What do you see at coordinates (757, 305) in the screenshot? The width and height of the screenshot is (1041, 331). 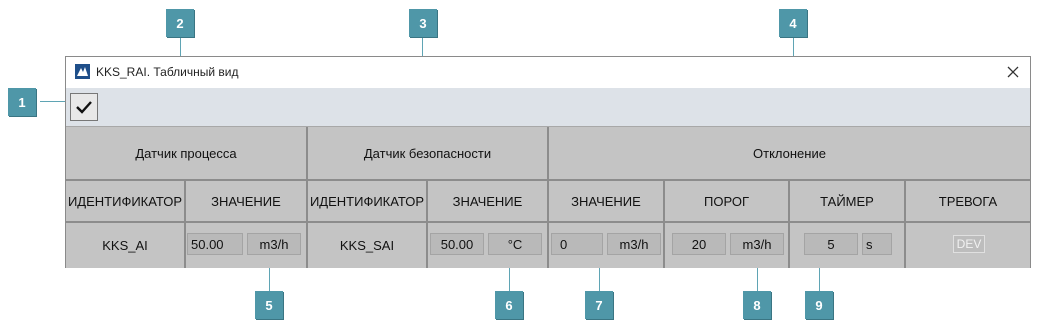 I see `callout-badge-8: 8` at bounding box center [757, 305].